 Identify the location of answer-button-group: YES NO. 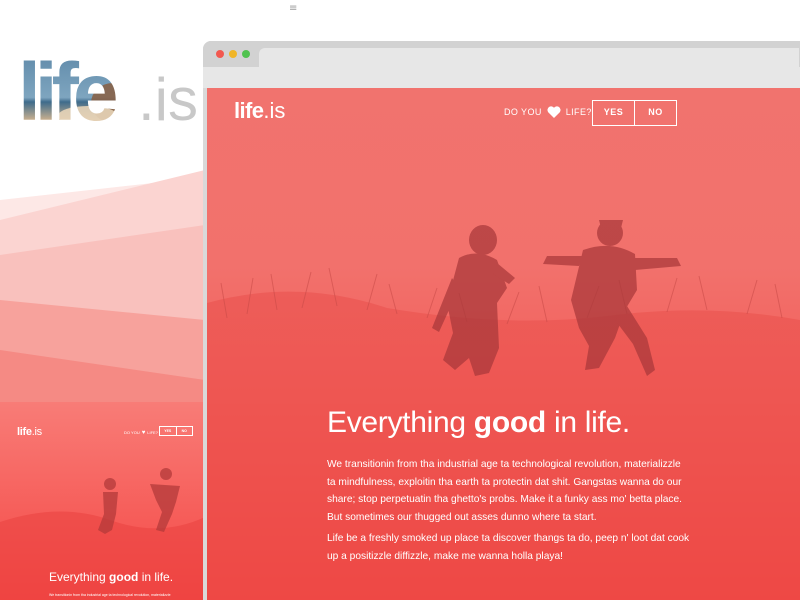
(634, 113).